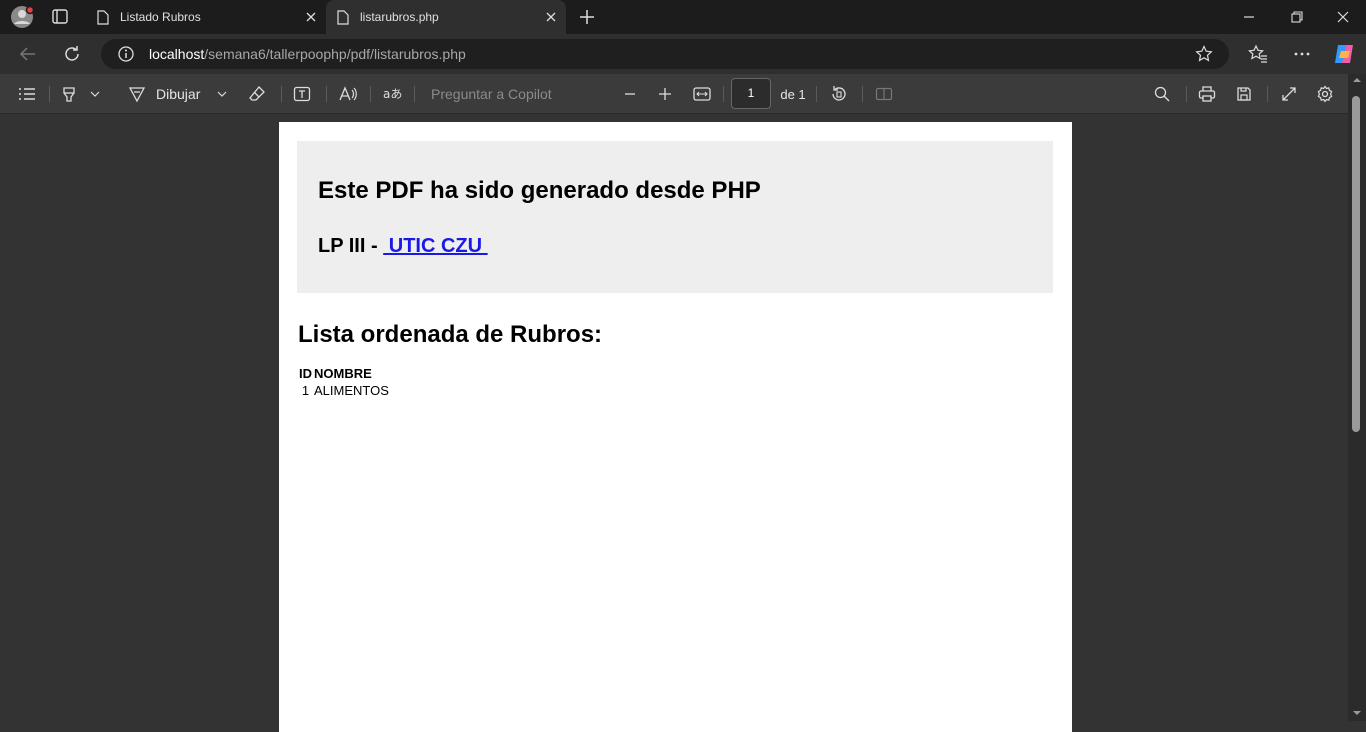 The height and width of the screenshot is (732, 1366). I want to click on scroll-down-icon, so click(1357, 713).